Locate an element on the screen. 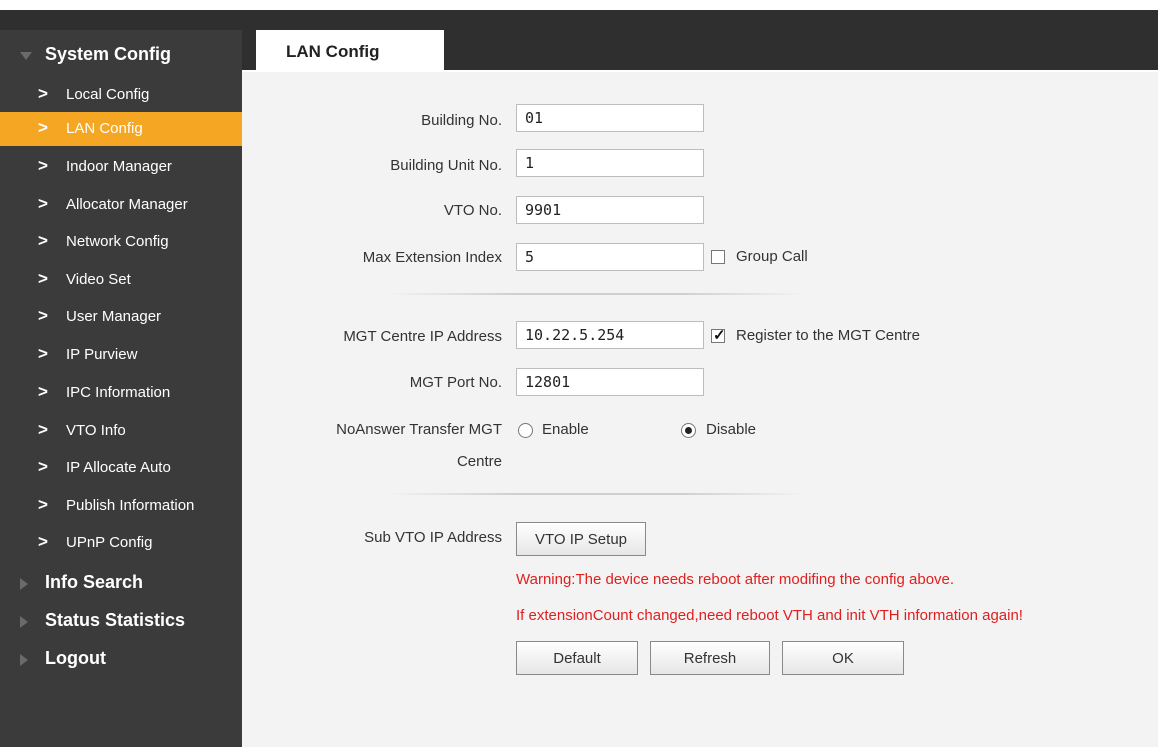 The height and width of the screenshot is (747, 1158). disable-label: Disable is located at coordinates (731, 429).